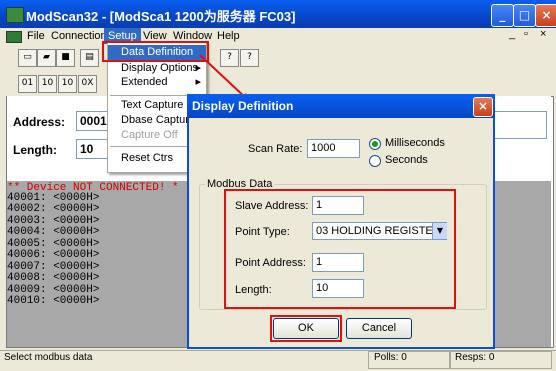 Image resolution: width=556 pixels, height=371 pixels. What do you see at coordinates (253, 290) in the screenshot?
I see `length-label-dialog: Length:` at bounding box center [253, 290].